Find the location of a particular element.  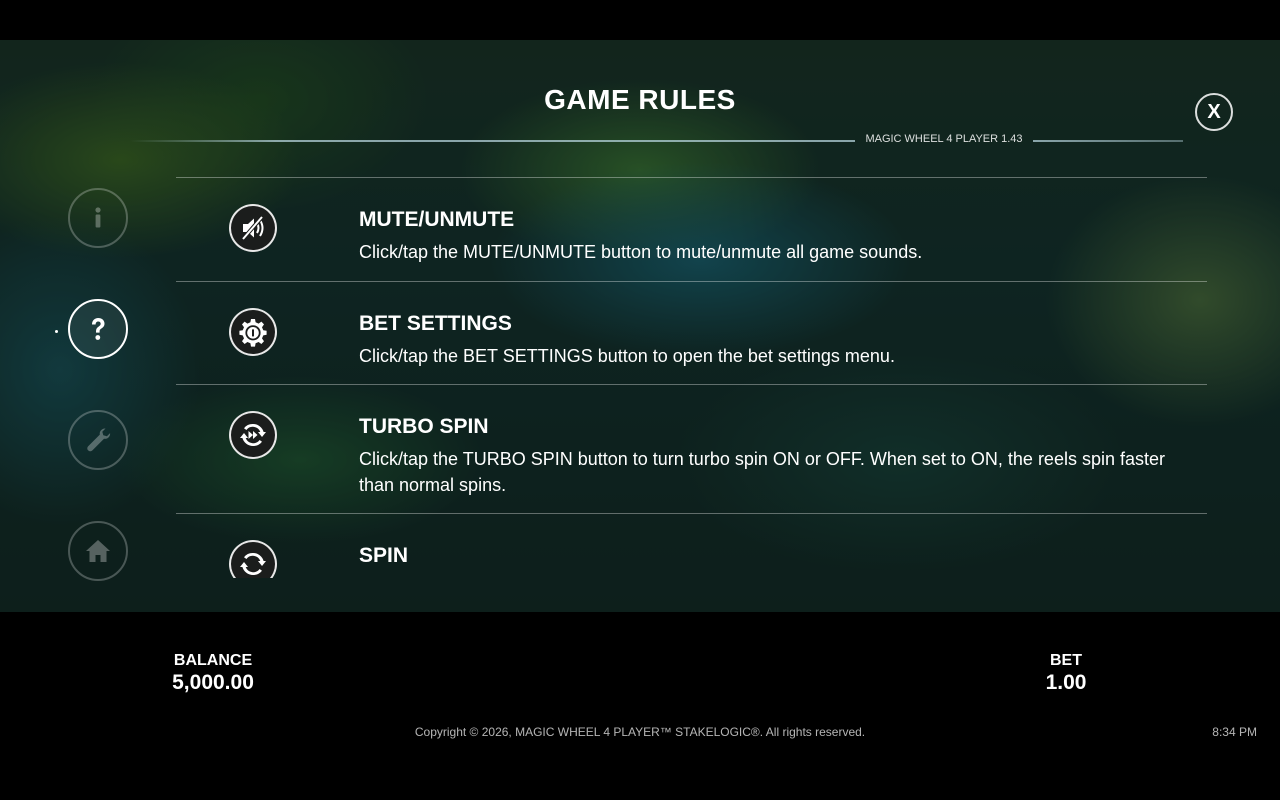

info-icon is located at coordinates (98, 217).